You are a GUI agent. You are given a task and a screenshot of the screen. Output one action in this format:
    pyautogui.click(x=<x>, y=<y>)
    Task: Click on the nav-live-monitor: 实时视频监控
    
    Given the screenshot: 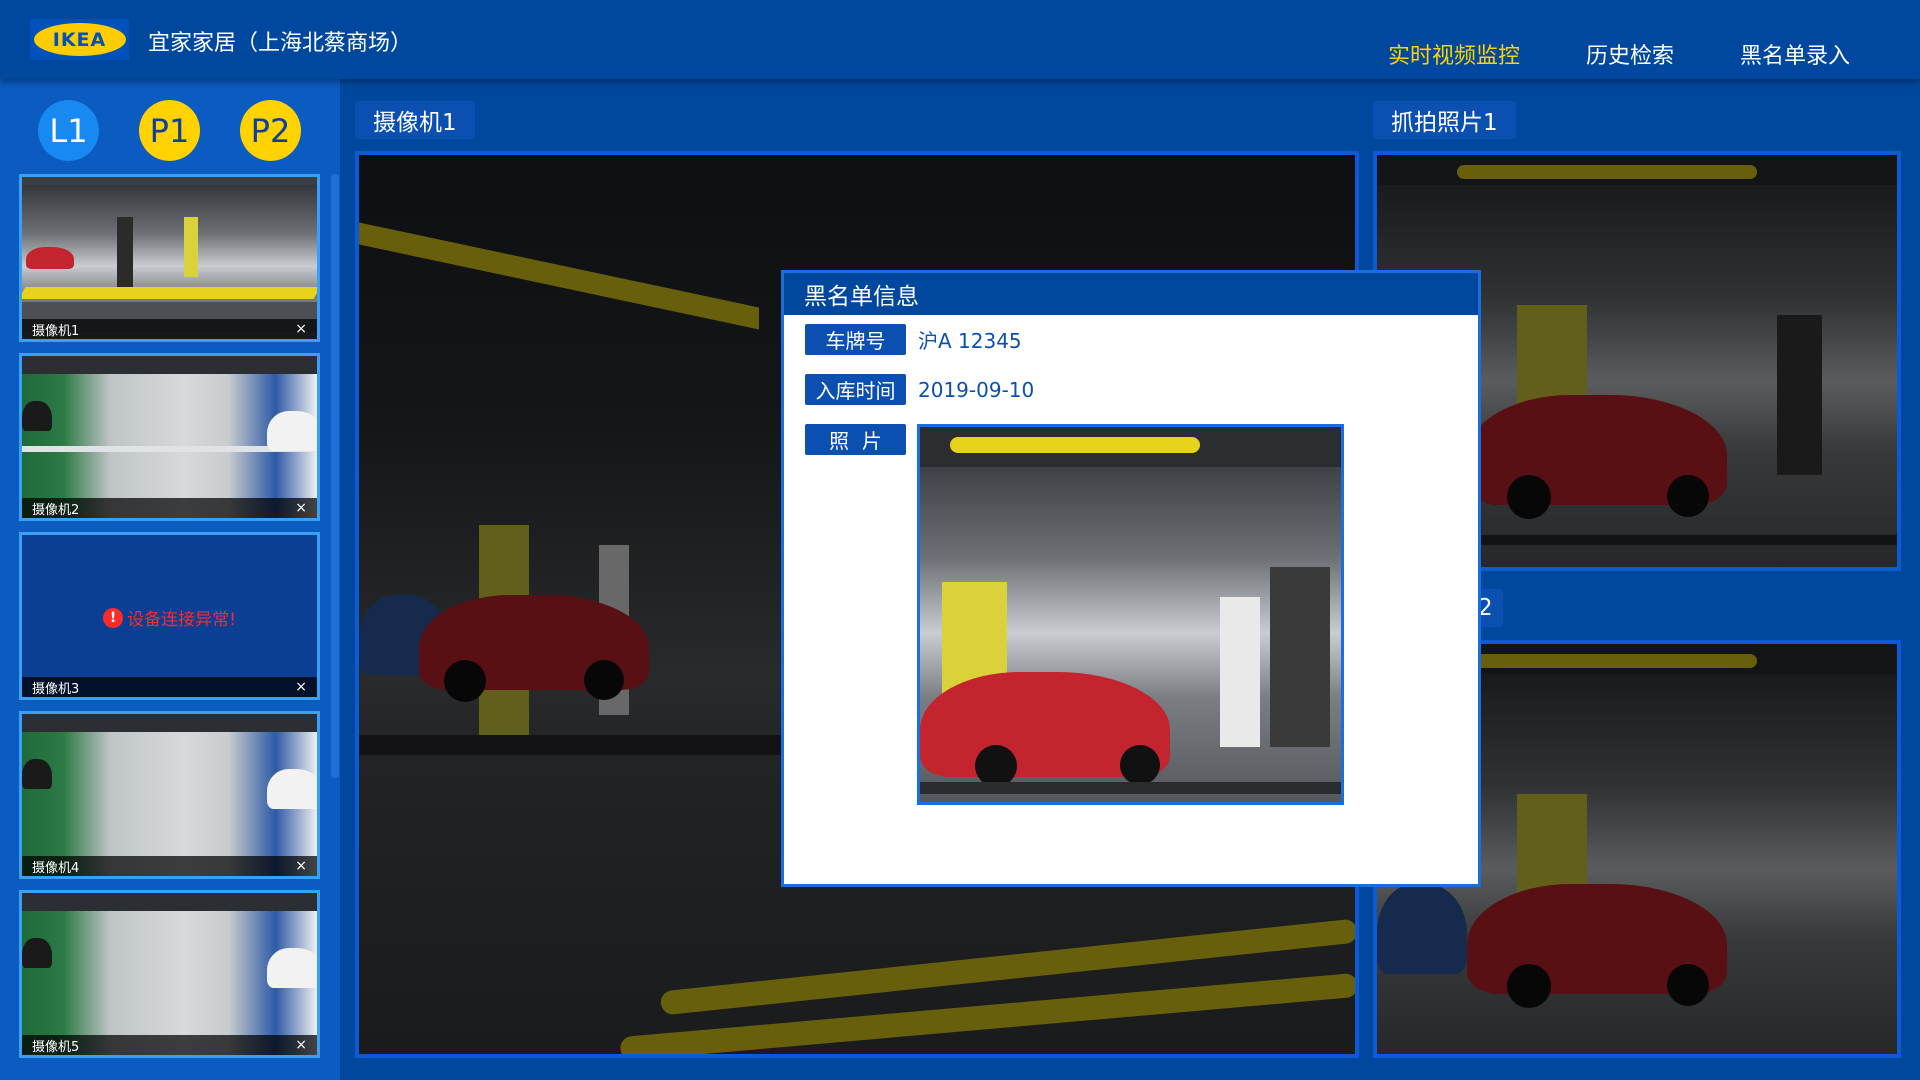 What is the action you would take?
    pyautogui.click(x=1454, y=54)
    